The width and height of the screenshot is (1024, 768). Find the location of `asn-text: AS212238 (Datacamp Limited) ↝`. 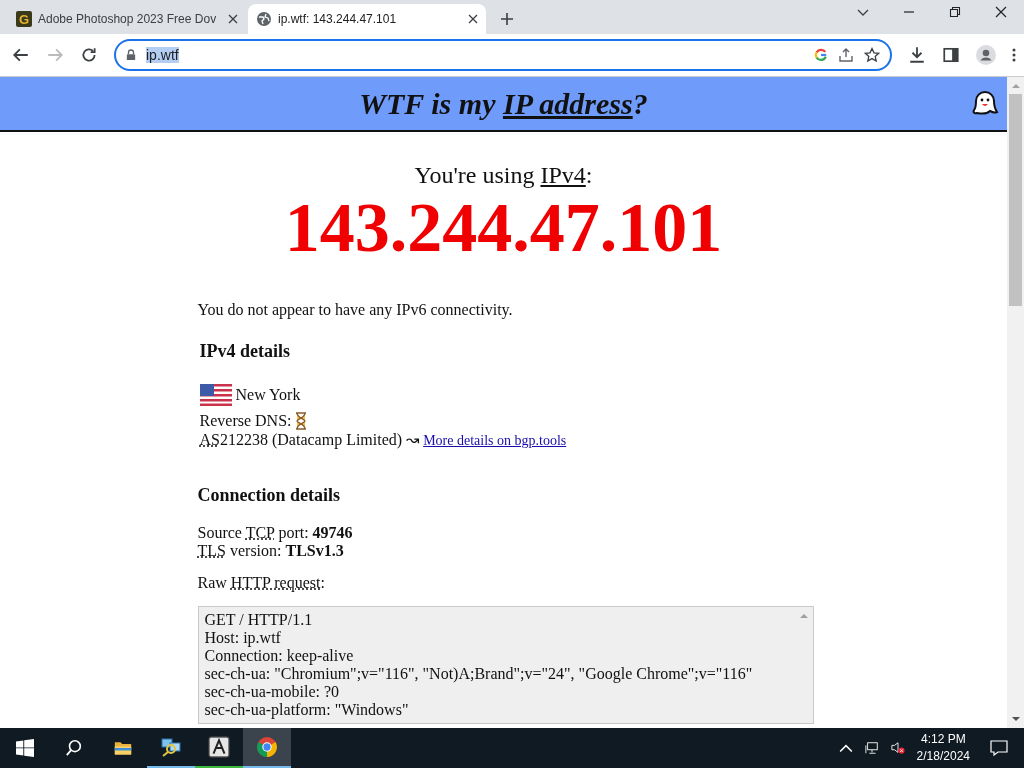

asn-text: AS212238 (Datacamp Limited) ↝ is located at coordinates (309, 439).